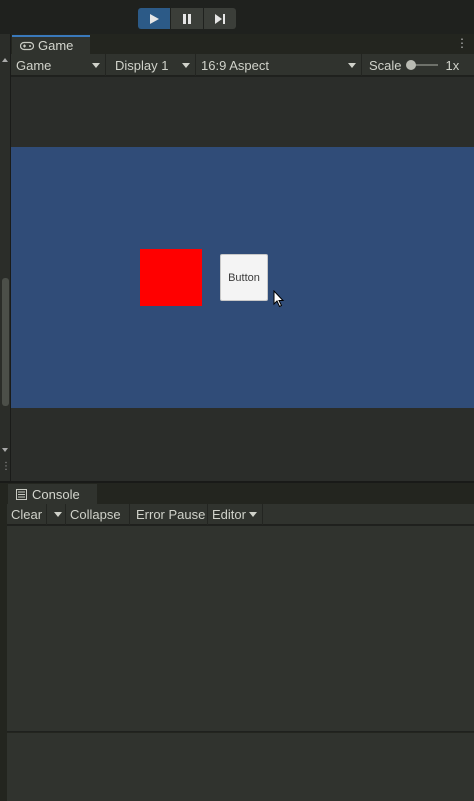 This screenshot has height=801, width=474. Describe the element at coordinates (421, 65) in the screenshot. I see `scale-slider` at that location.